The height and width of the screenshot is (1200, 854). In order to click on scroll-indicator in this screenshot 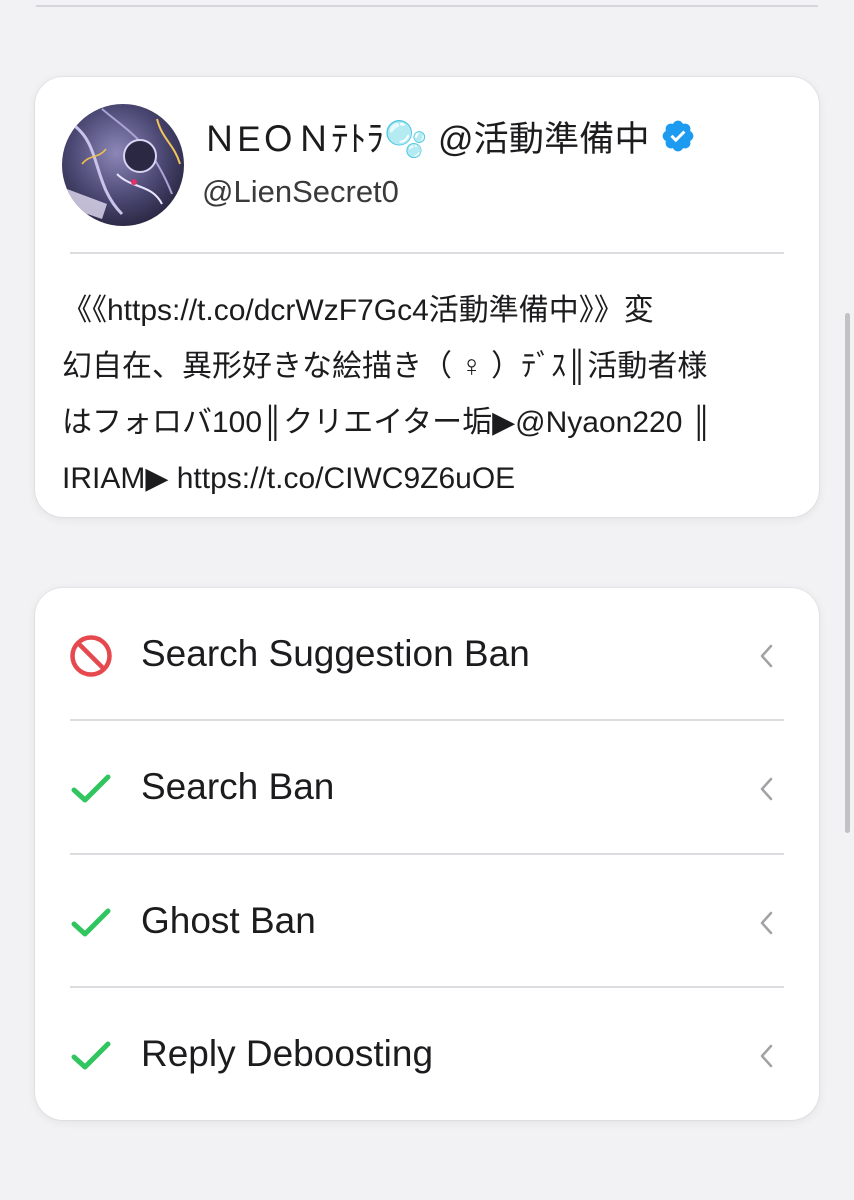, I will do `click(847, 573)`.